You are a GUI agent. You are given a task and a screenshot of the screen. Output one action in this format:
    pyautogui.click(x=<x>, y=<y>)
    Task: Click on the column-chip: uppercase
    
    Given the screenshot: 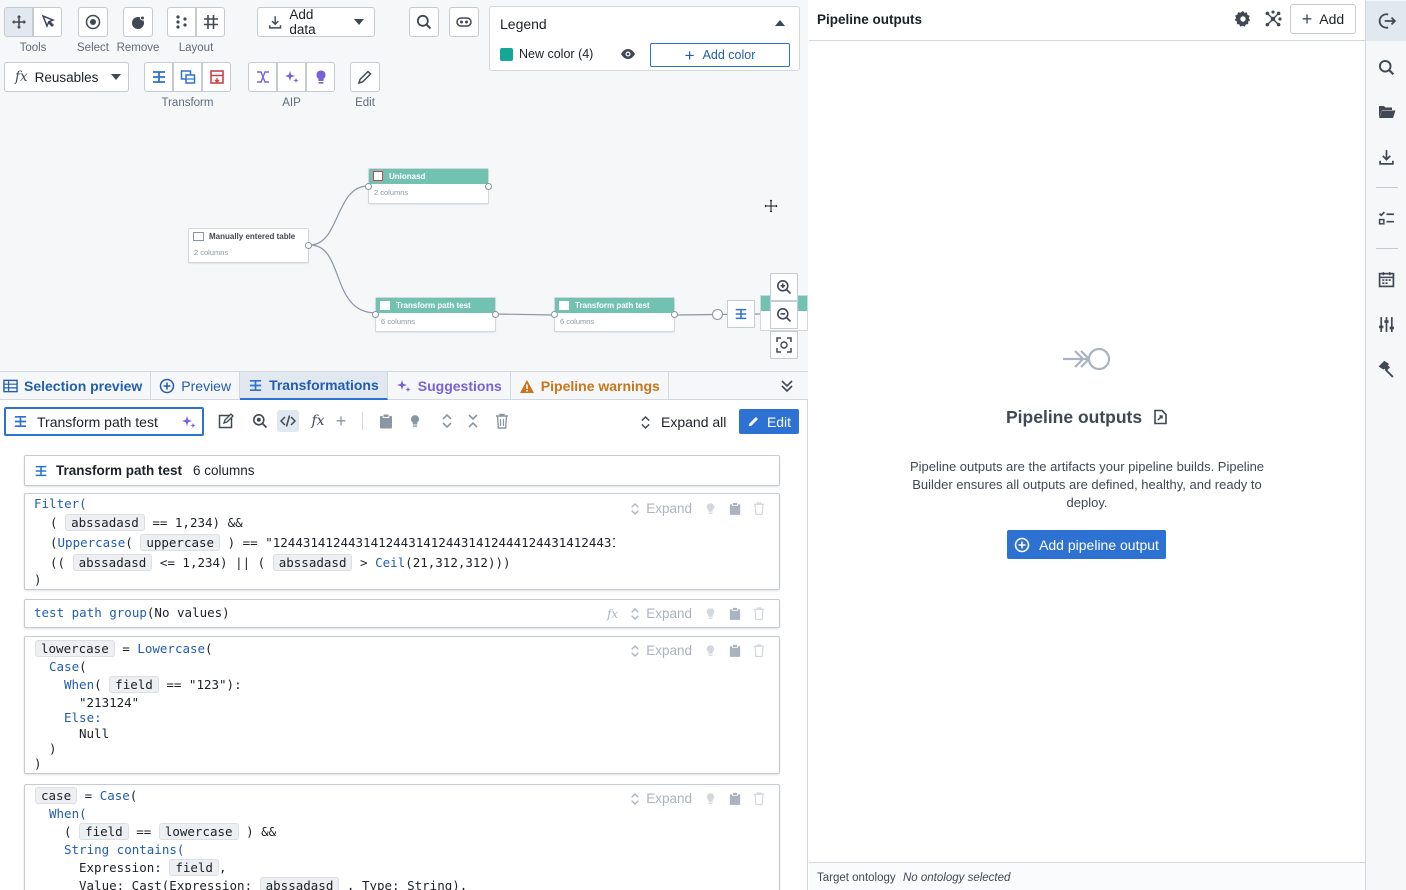 What is the action you would take?
    pyautogui.click(x=180, y=542)
    